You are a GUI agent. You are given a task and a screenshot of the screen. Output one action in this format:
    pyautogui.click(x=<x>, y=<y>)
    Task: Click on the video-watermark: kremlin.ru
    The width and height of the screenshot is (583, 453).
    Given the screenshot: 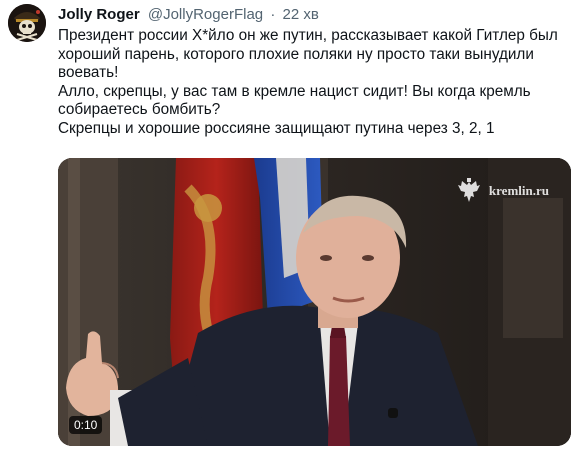 What is the action you would take?
    pyautogui.click(x=503, y=191)
    